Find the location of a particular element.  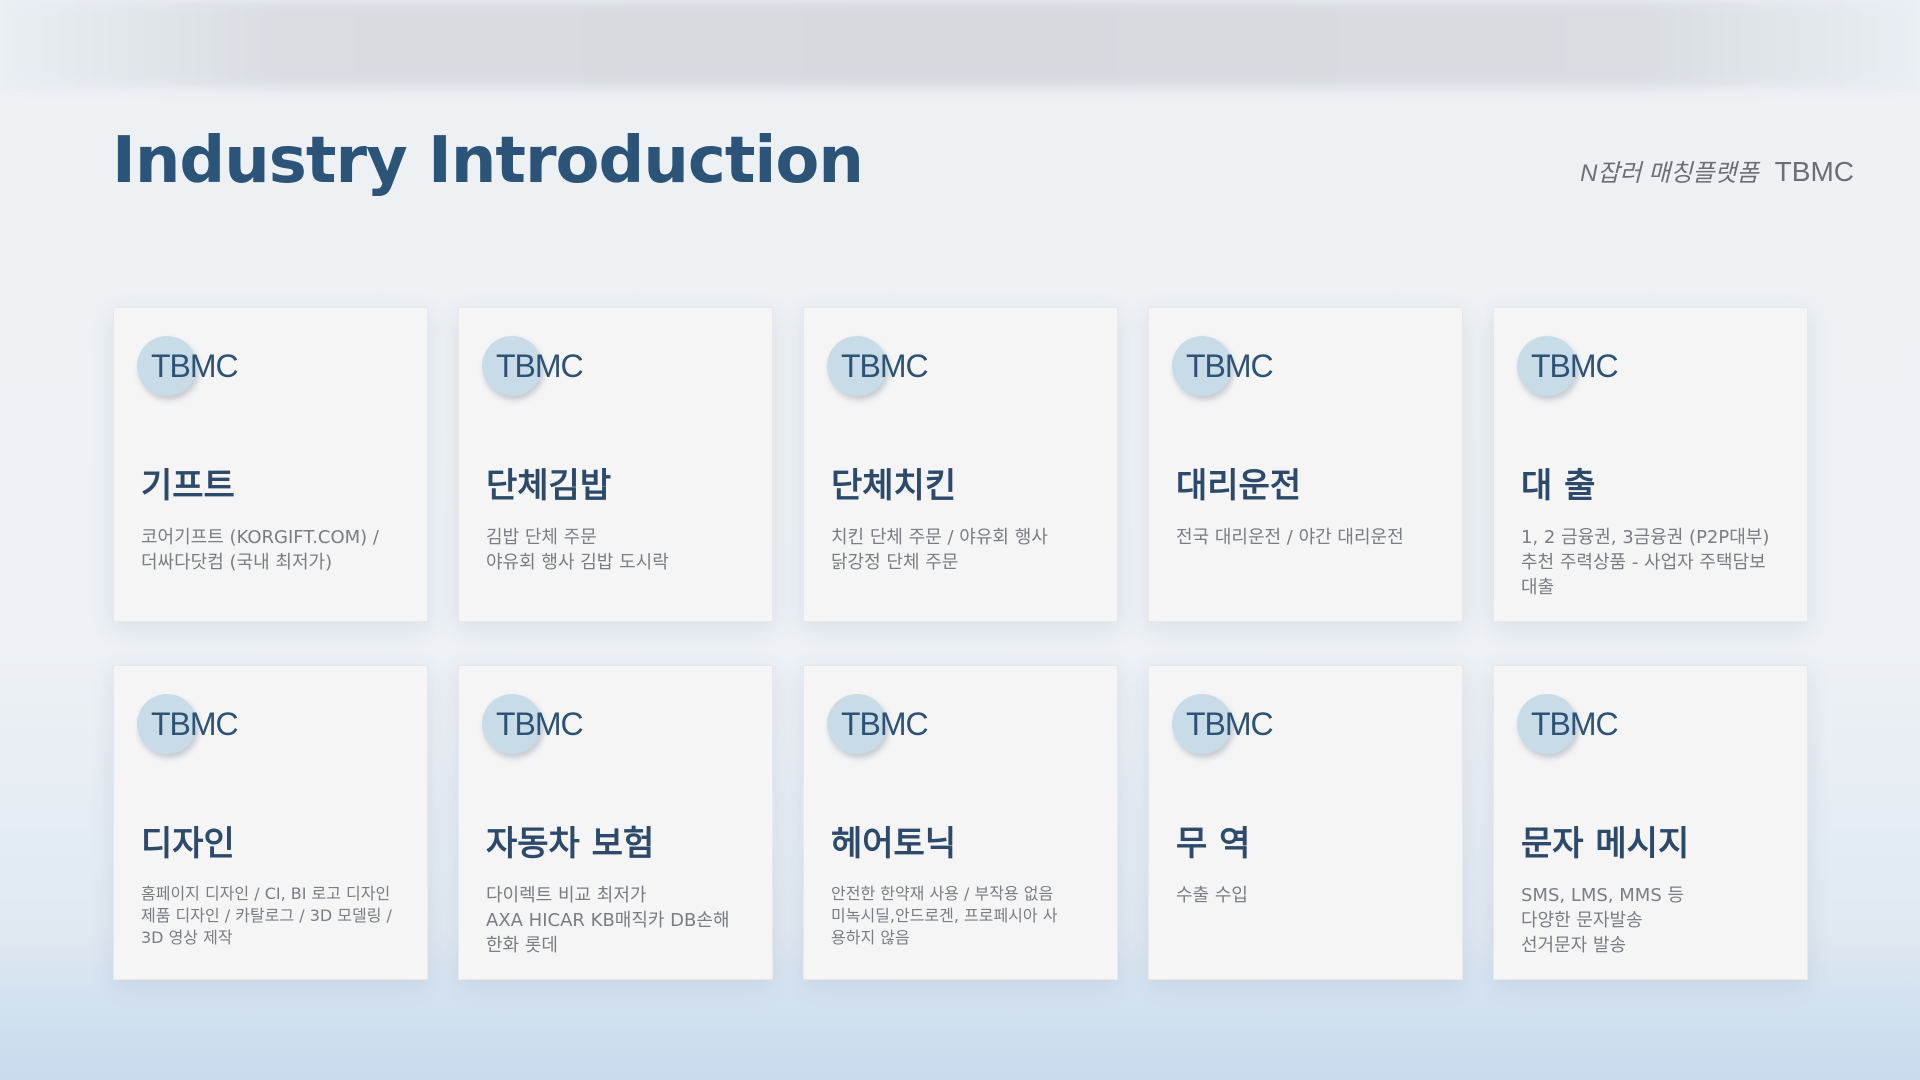

card-title: 헤어토닉 is located at coordinates (894, 844).